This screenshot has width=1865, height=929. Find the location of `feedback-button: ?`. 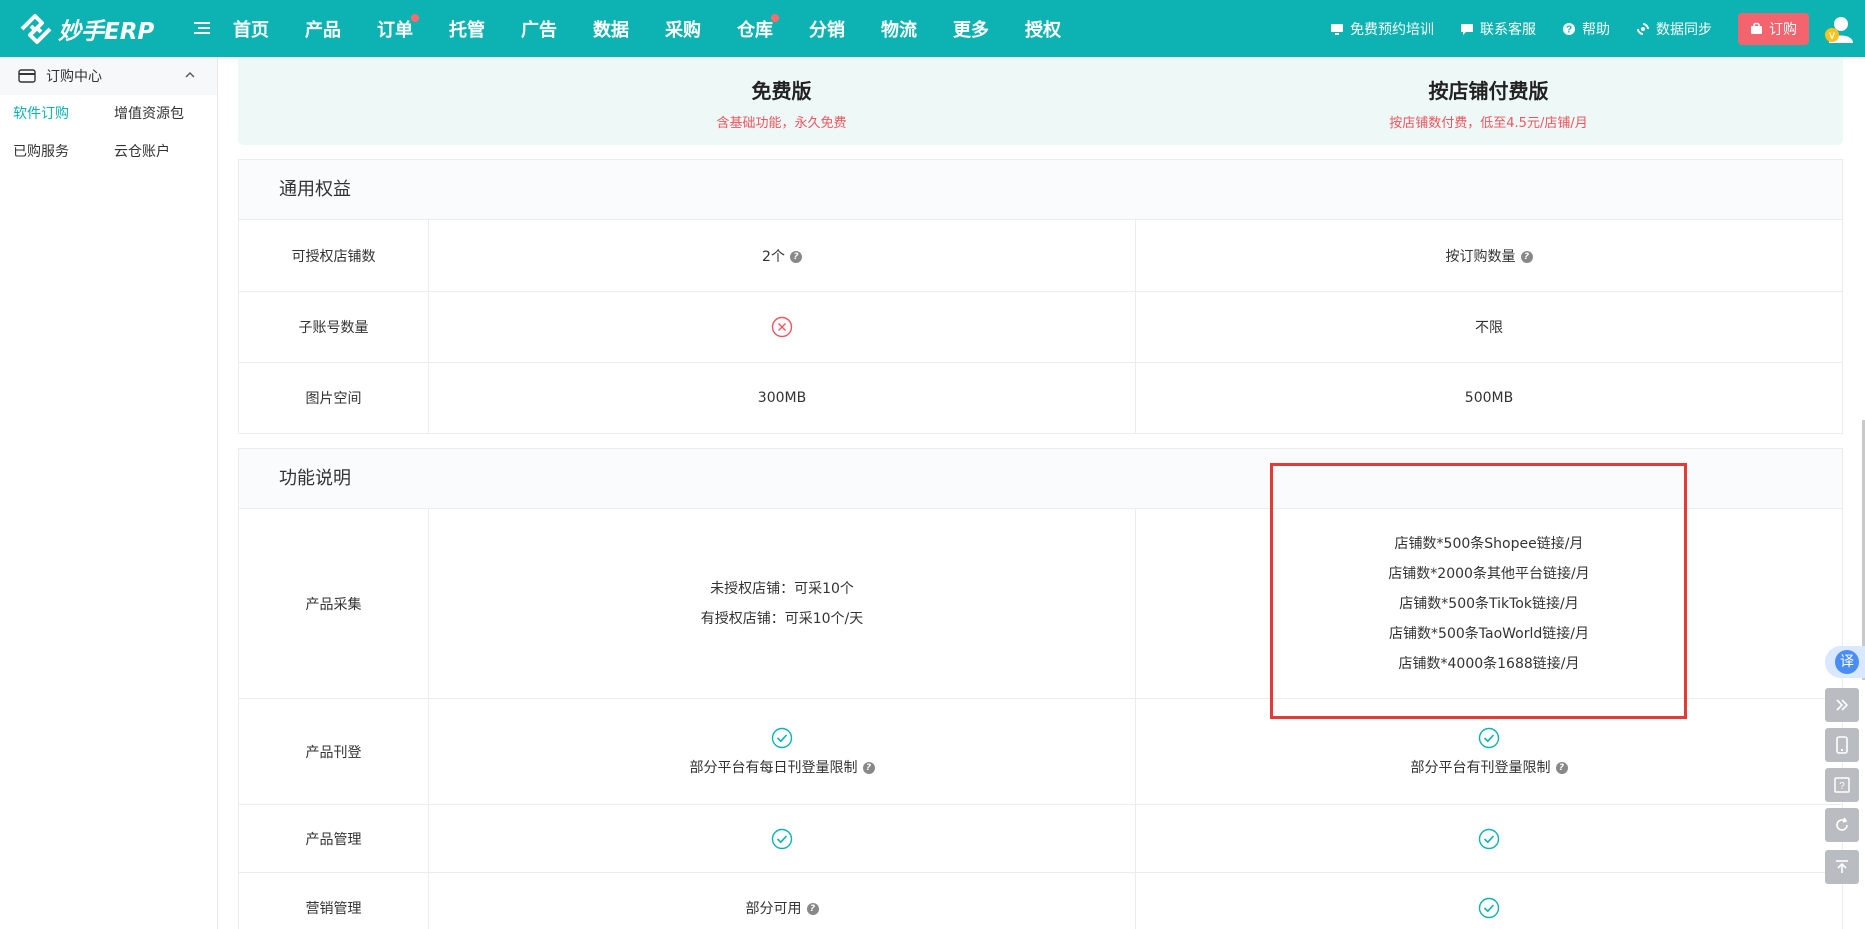

feedback-button: ? is located at coordinates (1842, 785).